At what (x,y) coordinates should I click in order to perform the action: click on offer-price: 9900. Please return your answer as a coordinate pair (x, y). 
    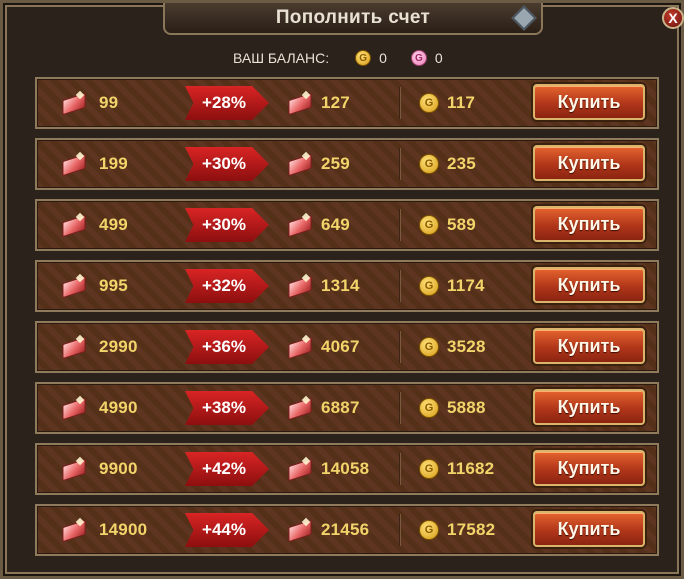
    Looking at the image, I should click on (118, 468).